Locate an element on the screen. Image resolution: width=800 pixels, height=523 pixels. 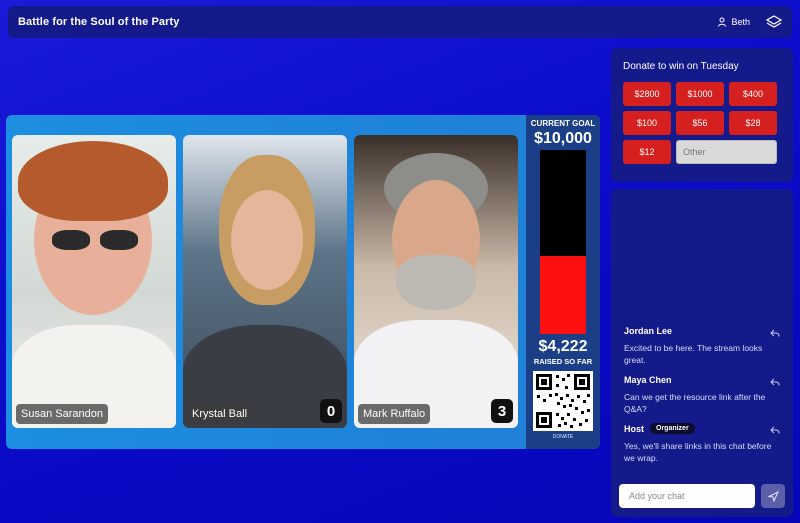
video-tile-3: Mark Ruffalo 3 is located at coordinates (436, 281).